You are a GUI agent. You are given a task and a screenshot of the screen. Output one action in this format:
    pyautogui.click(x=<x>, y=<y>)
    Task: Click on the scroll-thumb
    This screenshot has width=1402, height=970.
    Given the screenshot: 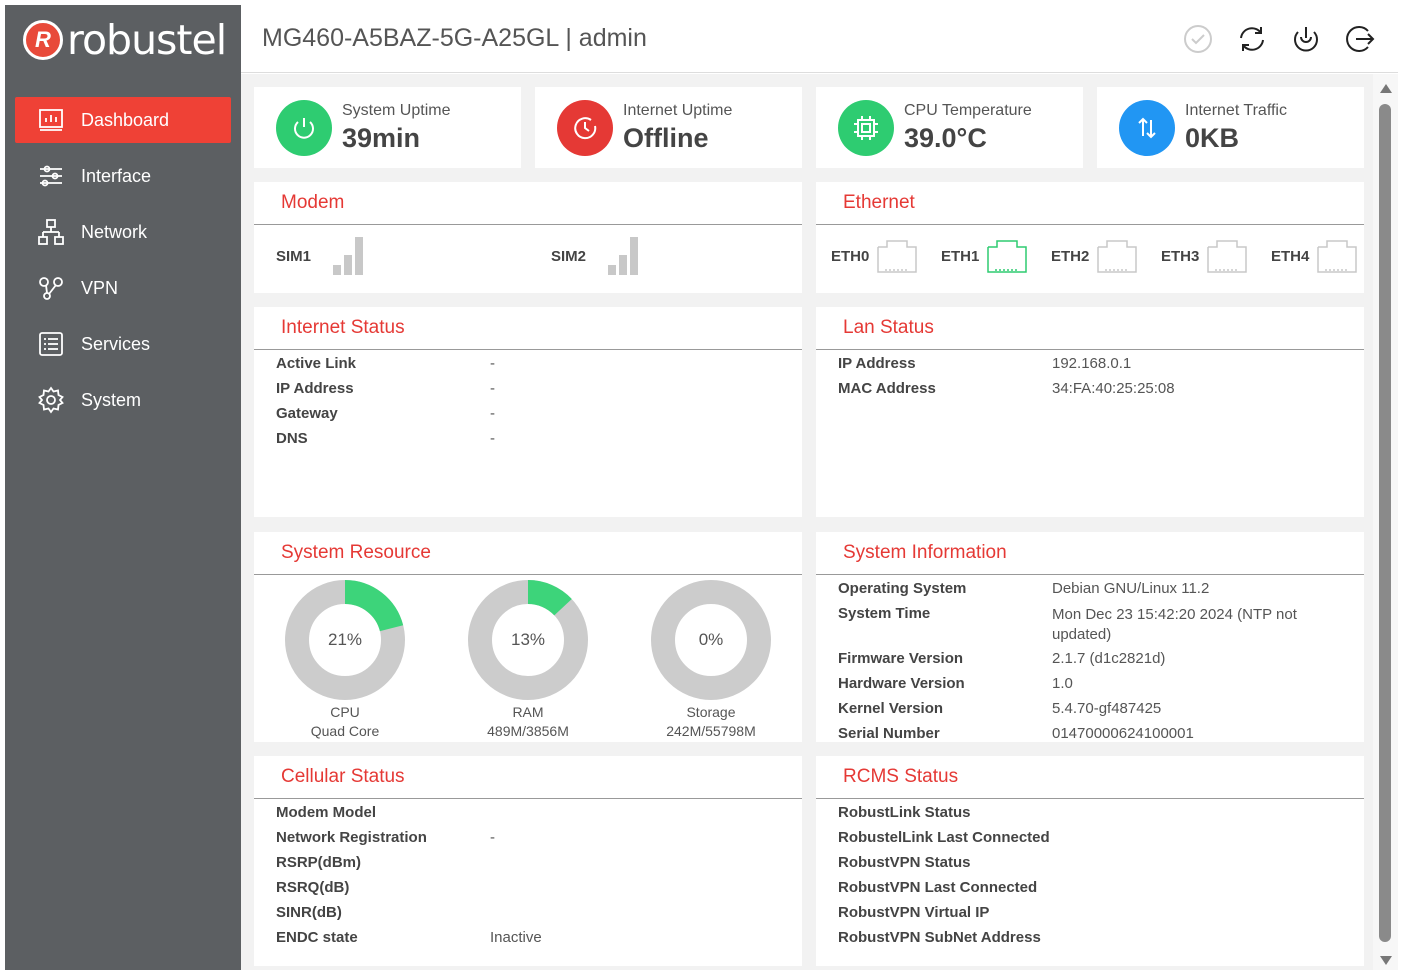 What is the action you would take?
    pyautogui.click(x=1385, y=523)
    